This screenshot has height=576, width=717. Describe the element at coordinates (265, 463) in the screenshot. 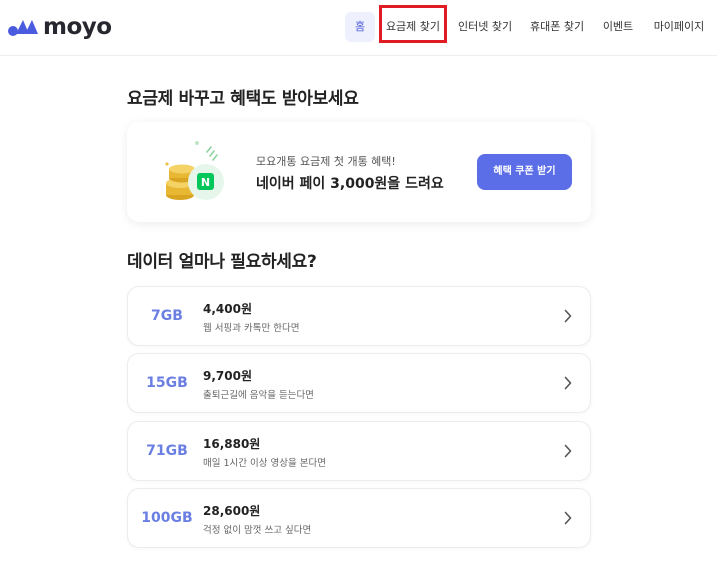

I see `plan-desc: 매일 1시간 이상 영상을 본다면` at that location.